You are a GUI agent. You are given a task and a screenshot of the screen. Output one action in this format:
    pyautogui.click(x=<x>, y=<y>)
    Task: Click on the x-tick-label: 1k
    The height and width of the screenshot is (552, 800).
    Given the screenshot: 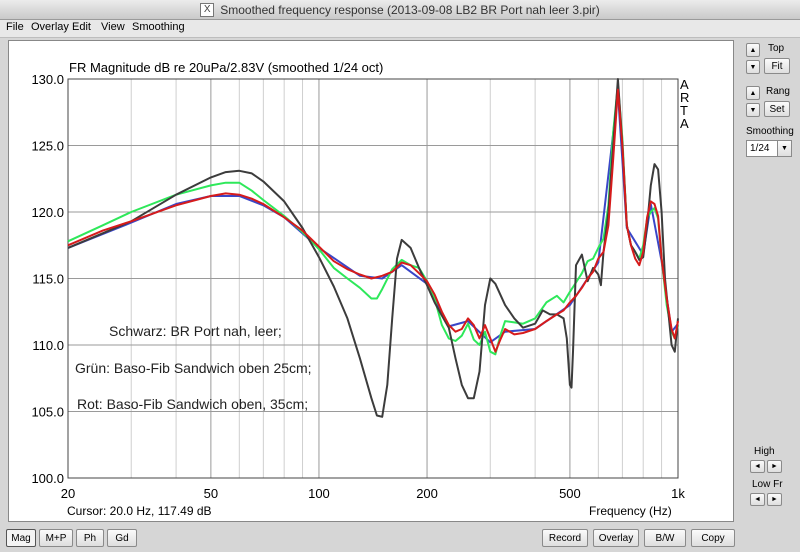 What is the action you would take?
    pyautogui.click(x=678, y=493)
    